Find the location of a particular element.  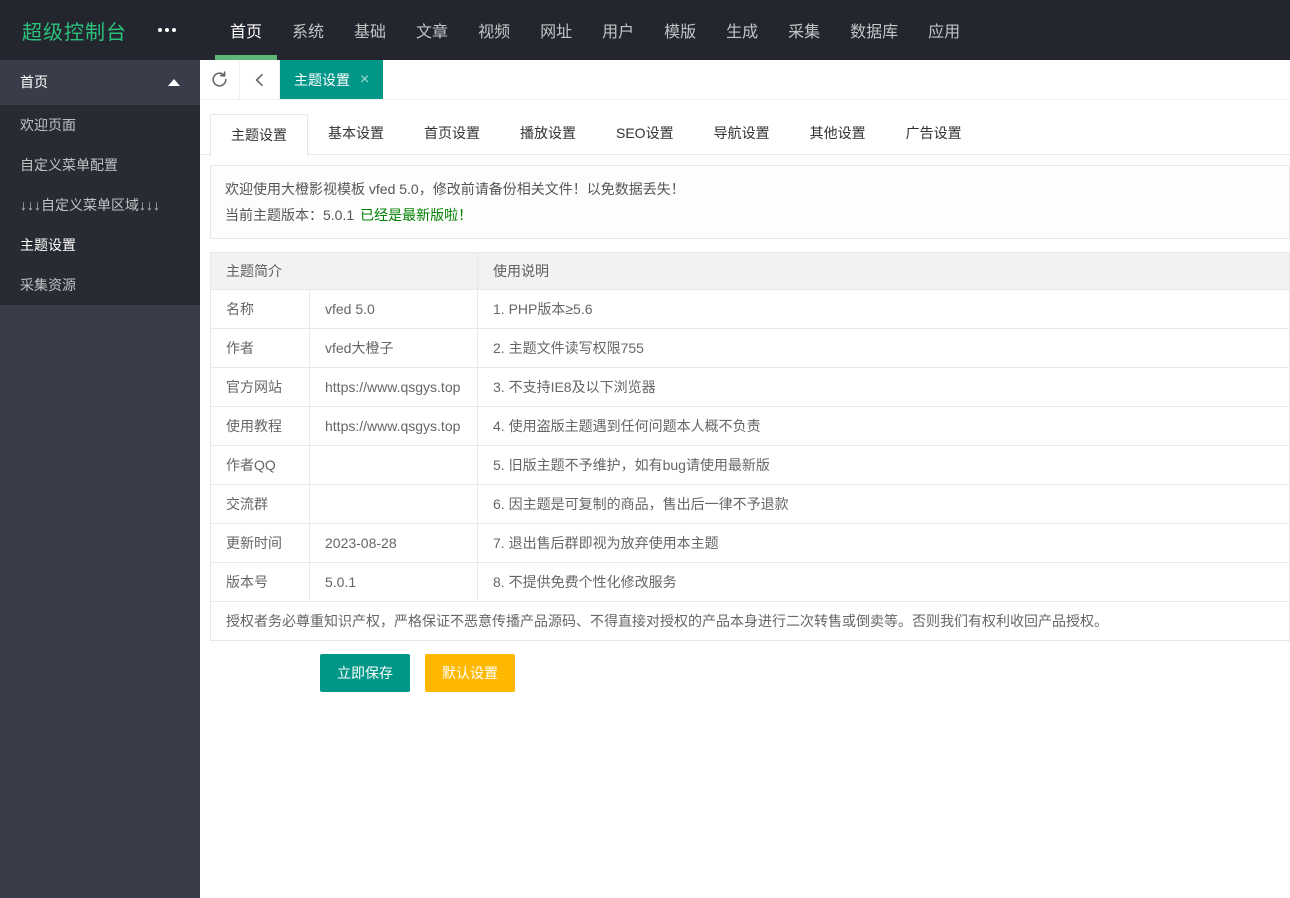

sidebar-item: 主题设置 is located at coordinates (100, 245).